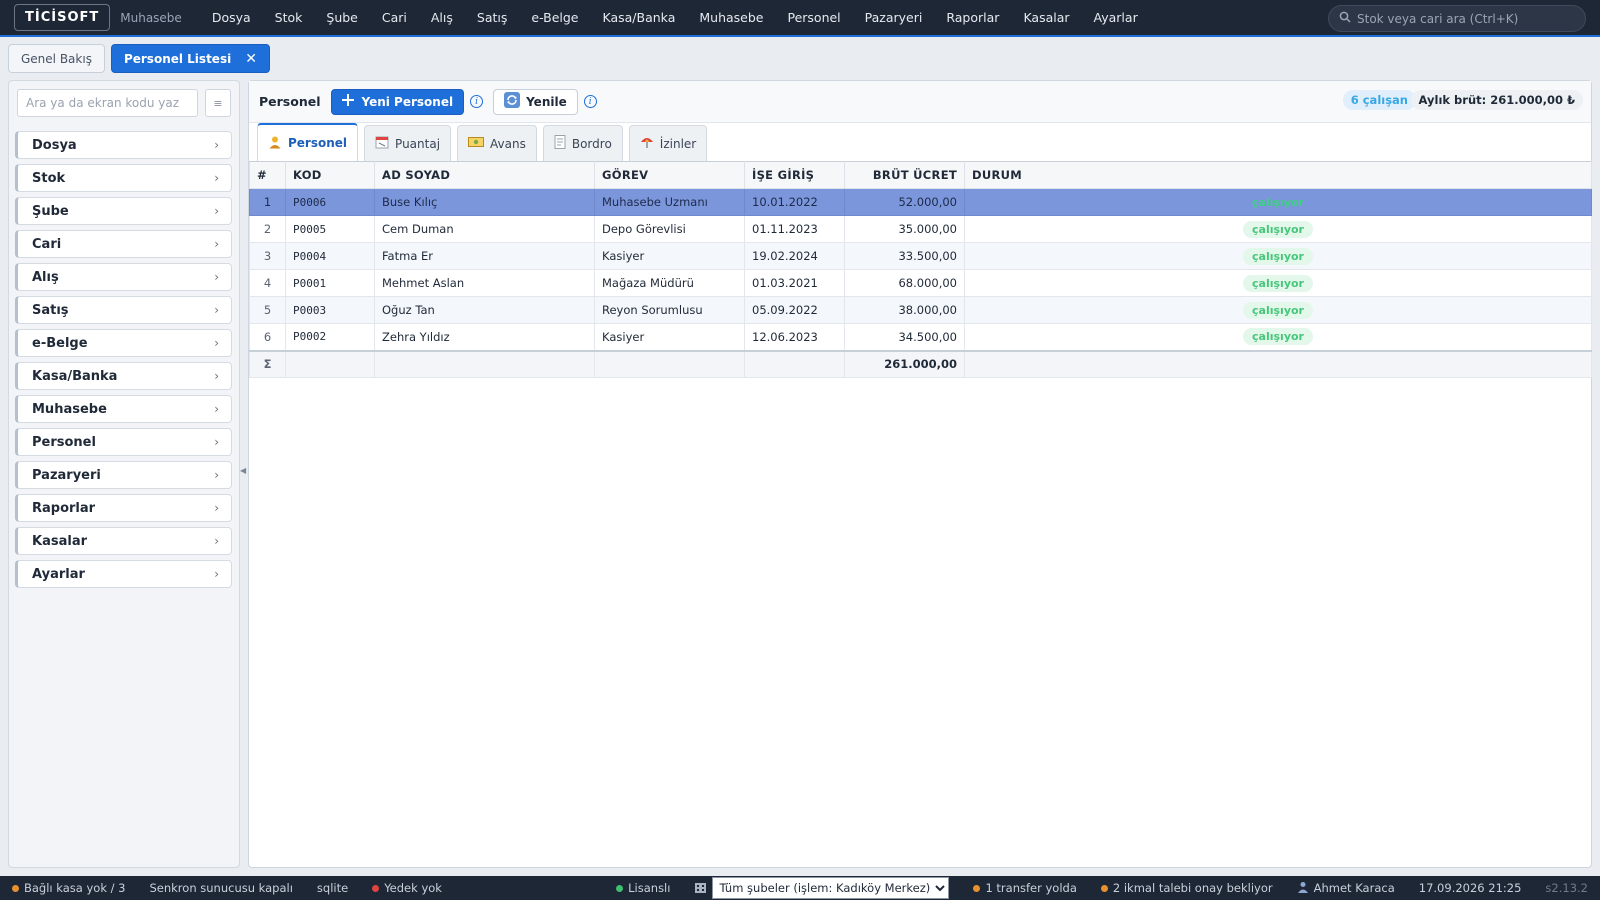 This screenshot has height=900, width=1600. What do you see at coordinates (1278, 175) in the screenshot?
I see `column-header-durum: DURUM` at bounding box center [1278, 175].